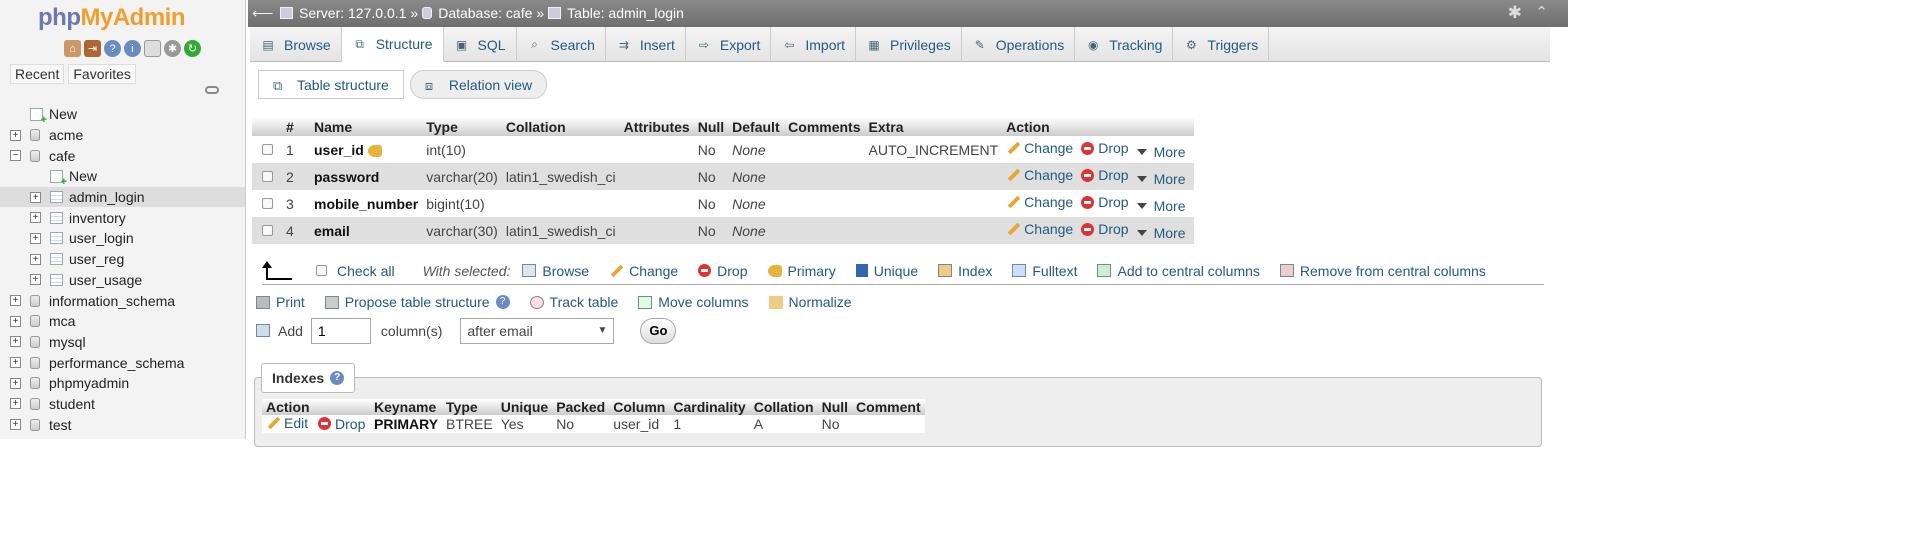 The width and height of the screenshot is (1920, 538). I want to click on page-icon, so click(152, 48).